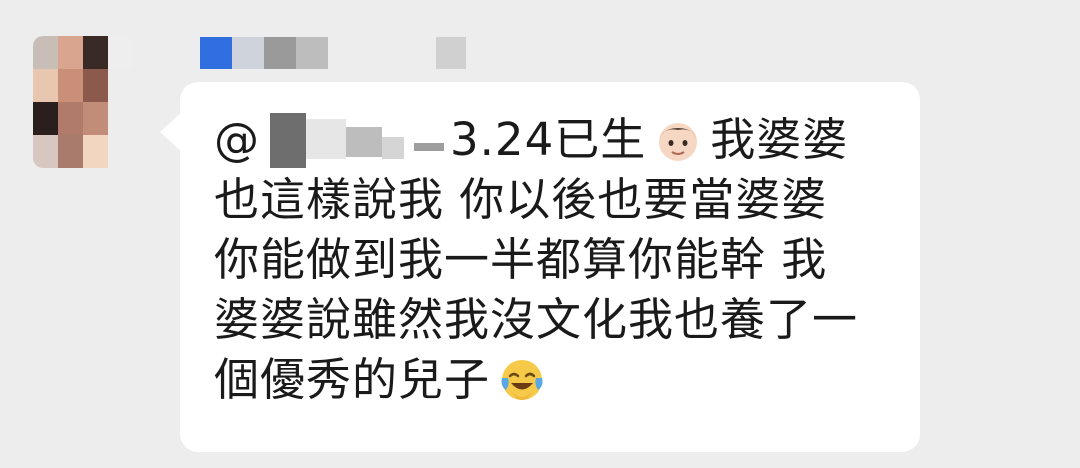 The width and height of the screenshot is (1080, 468). I want to click on face-with-tears-of-joy-emoji, so click(522, 380).